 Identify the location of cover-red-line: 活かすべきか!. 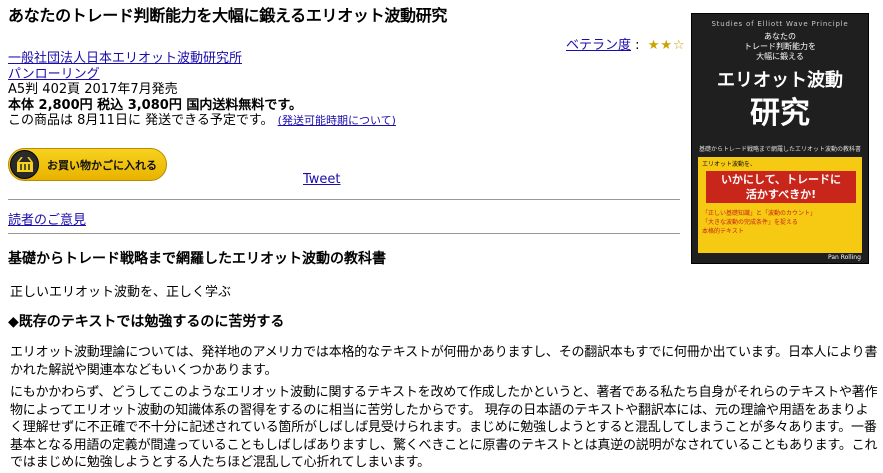
(781, 194).